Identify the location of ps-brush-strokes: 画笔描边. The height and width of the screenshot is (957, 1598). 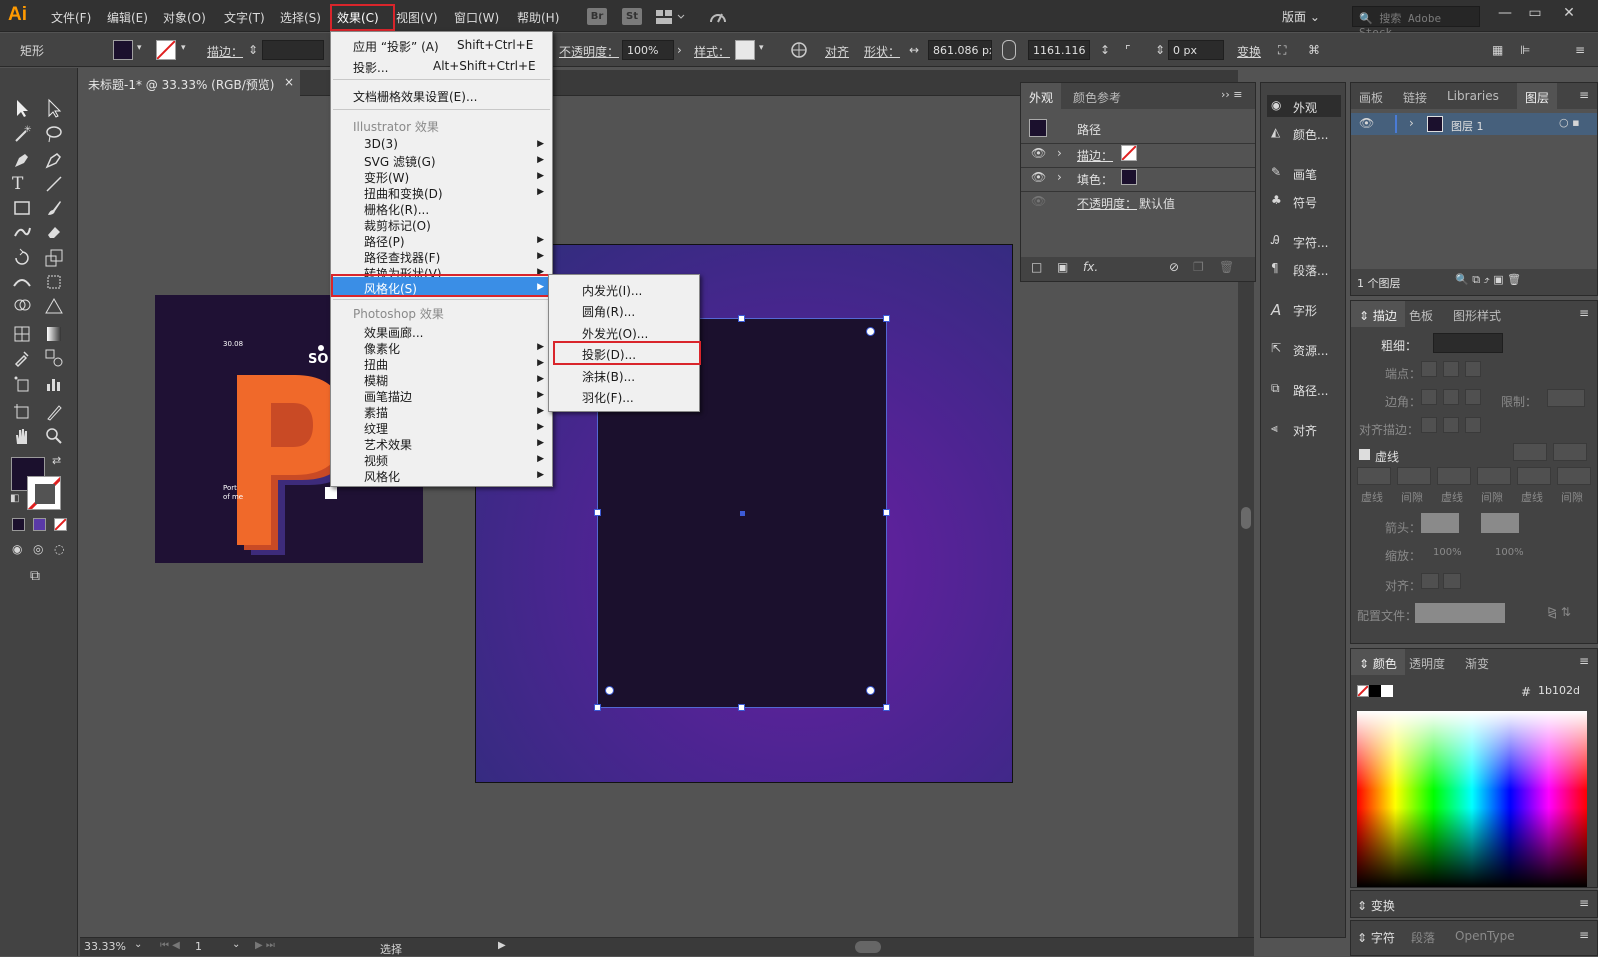
(388, 396).